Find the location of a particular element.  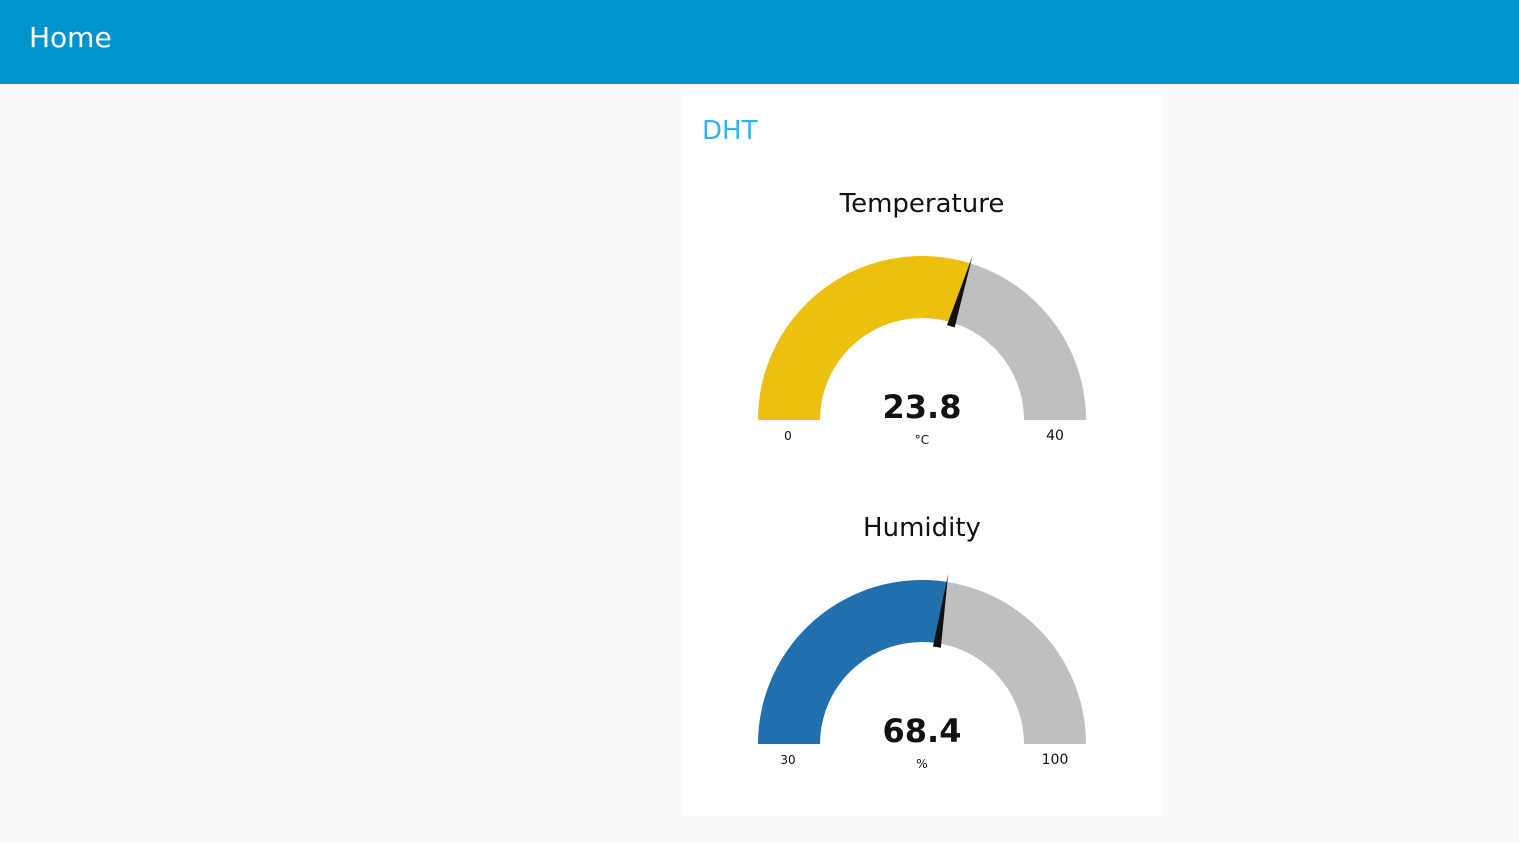

gauge-value: 68.4 is located at coordinates (922, 731).